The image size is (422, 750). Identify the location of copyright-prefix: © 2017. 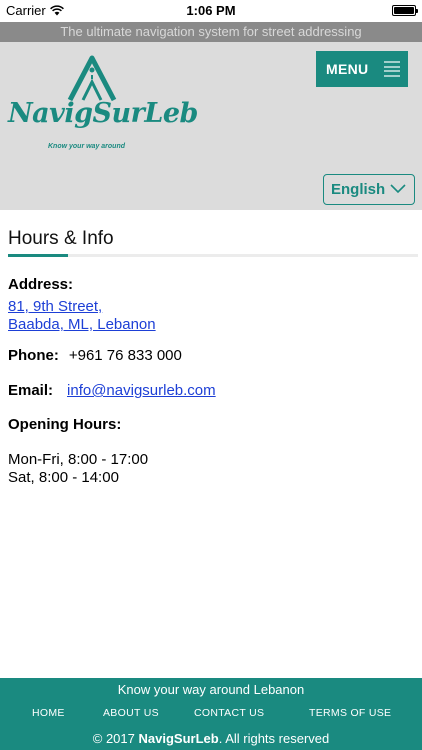
(115, 738).